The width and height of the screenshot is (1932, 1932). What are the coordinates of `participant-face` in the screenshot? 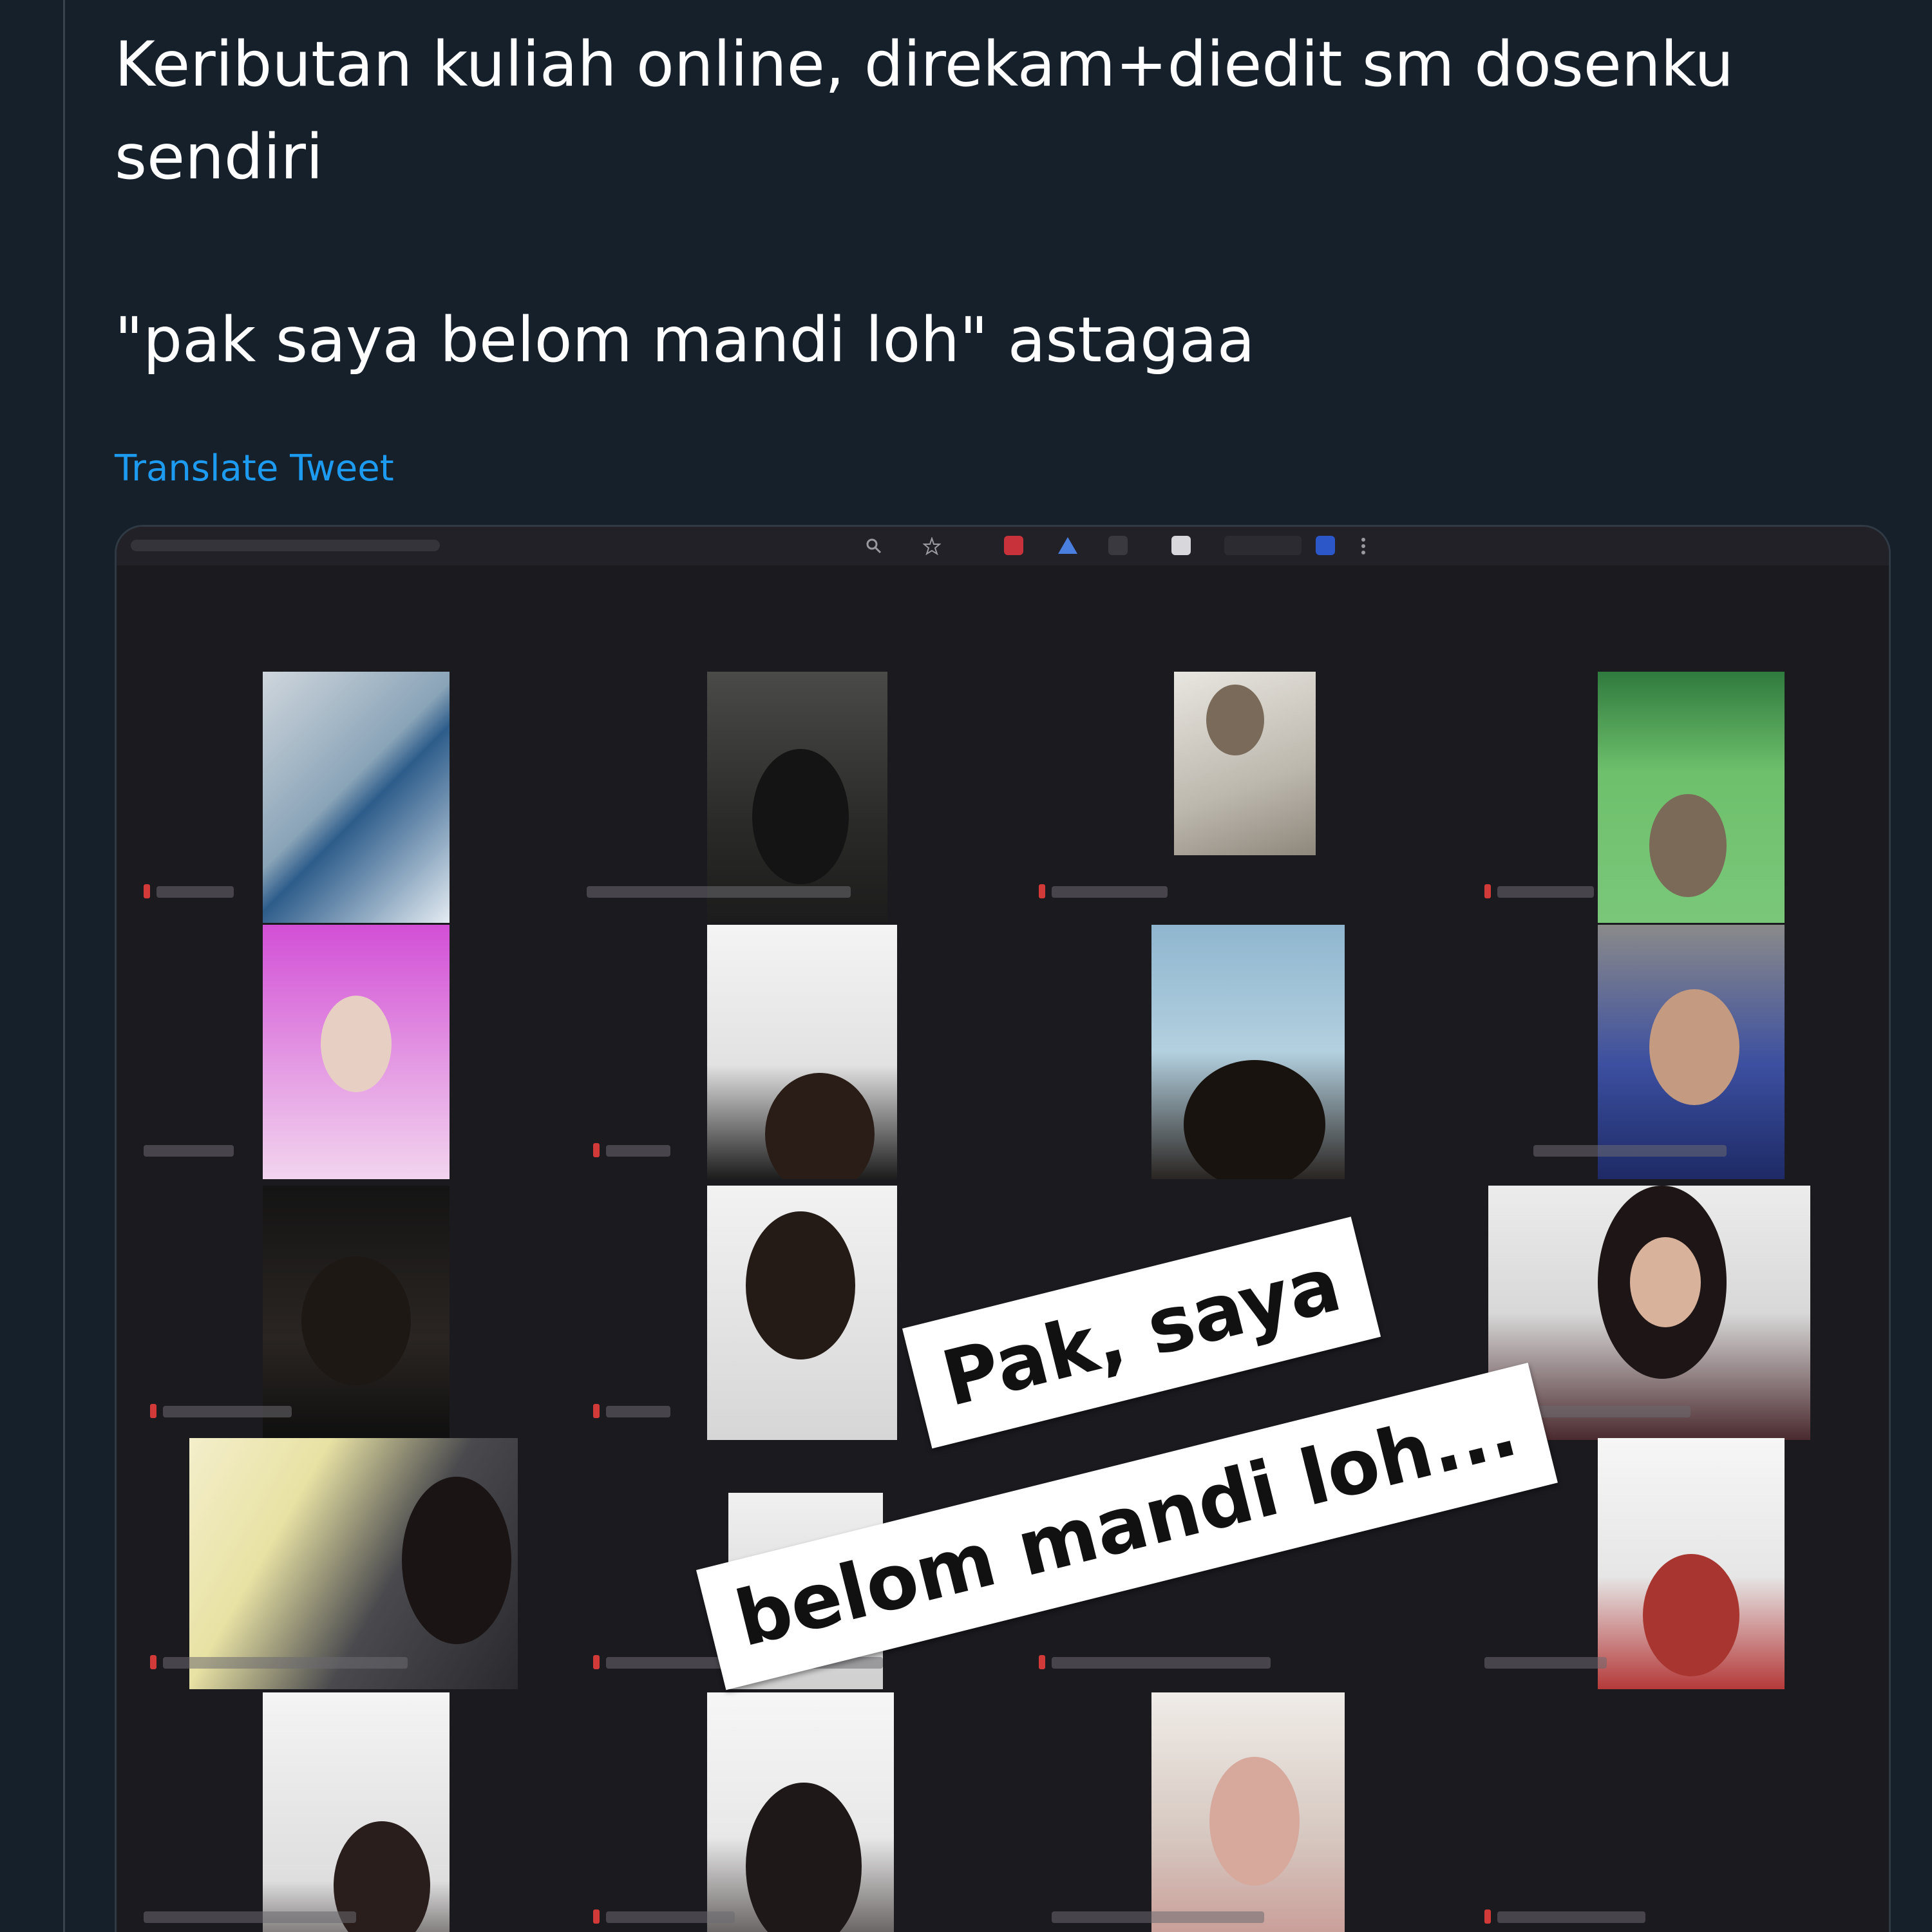 It's located at (1665, 1282).